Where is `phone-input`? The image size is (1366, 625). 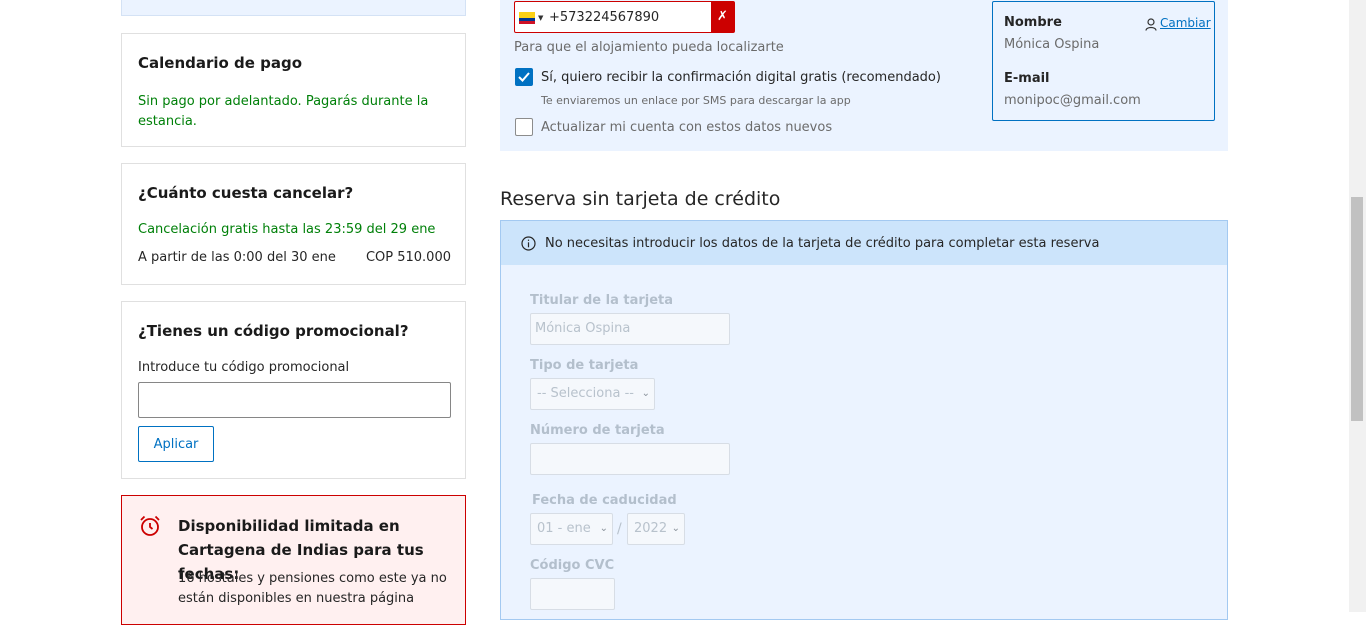
phone-input is located at coordinates (628, 17).